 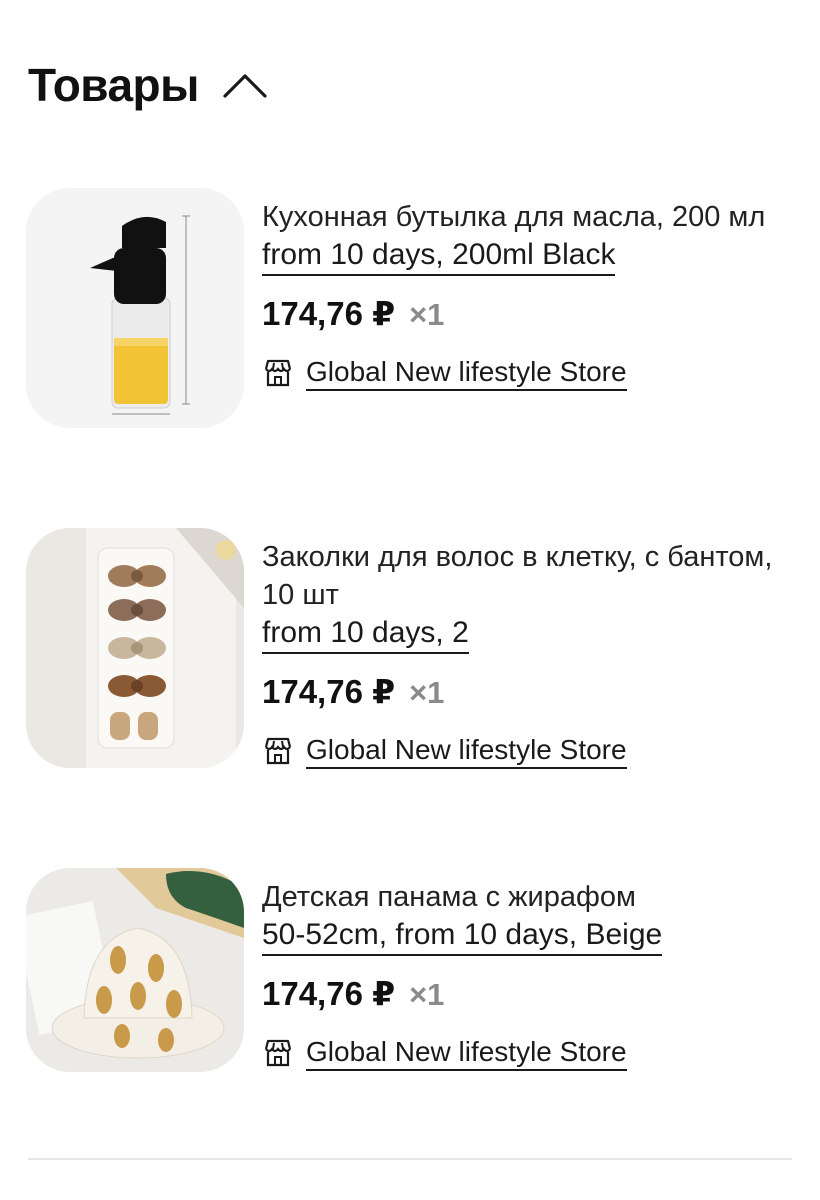 I want to click on product-variant-link: from 10 days, 200ml Black, so click(x=439, y=256).